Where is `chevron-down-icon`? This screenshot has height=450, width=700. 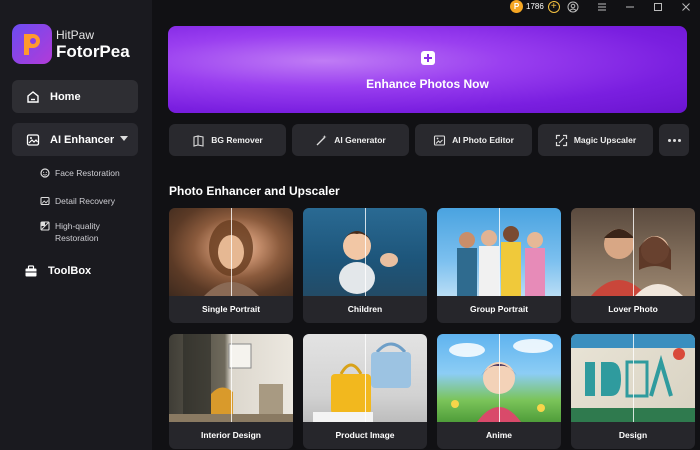 chevron-down-icon is located at coordinates (124, 138).